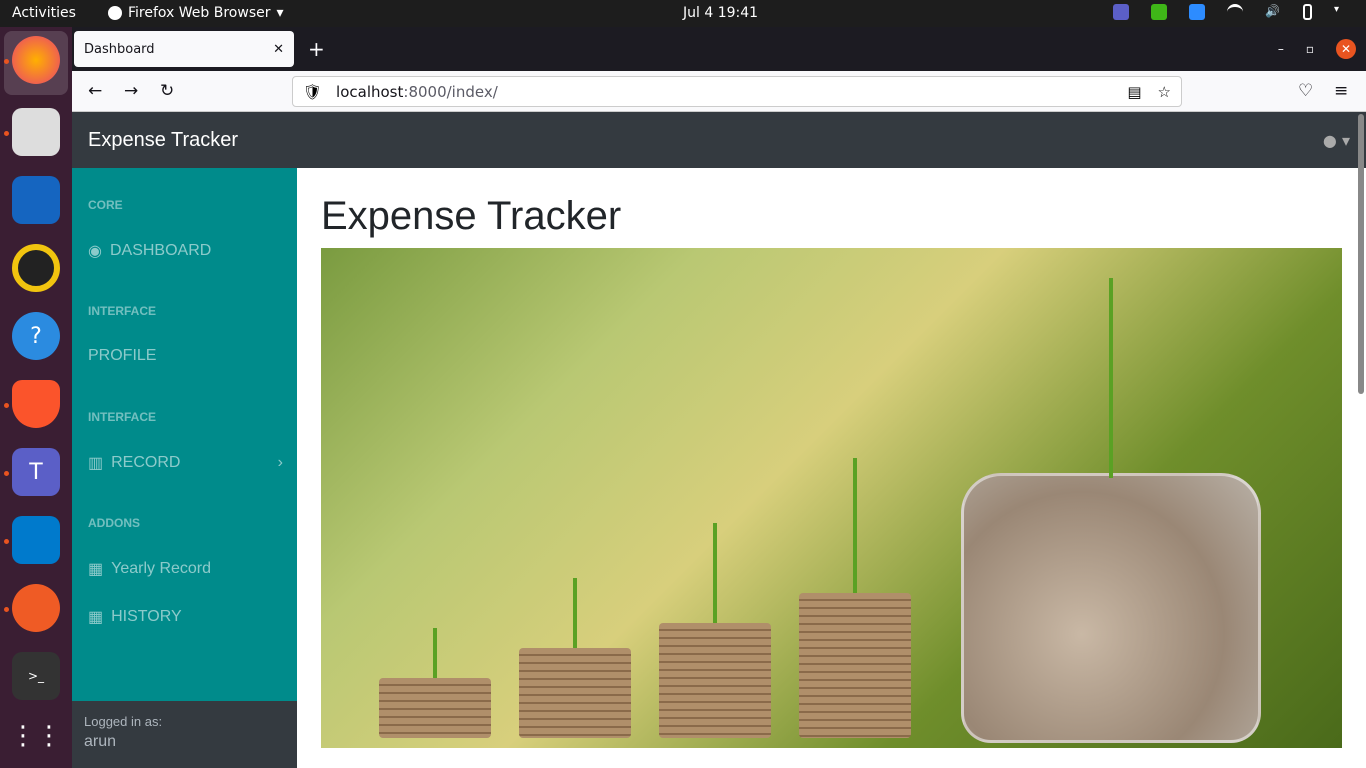 This screenshot has width=1366, height=768. What do you see at coordinates (1307, 12) in the screenshot?
I see `battery-icon` at bounding box center [1307, 12].